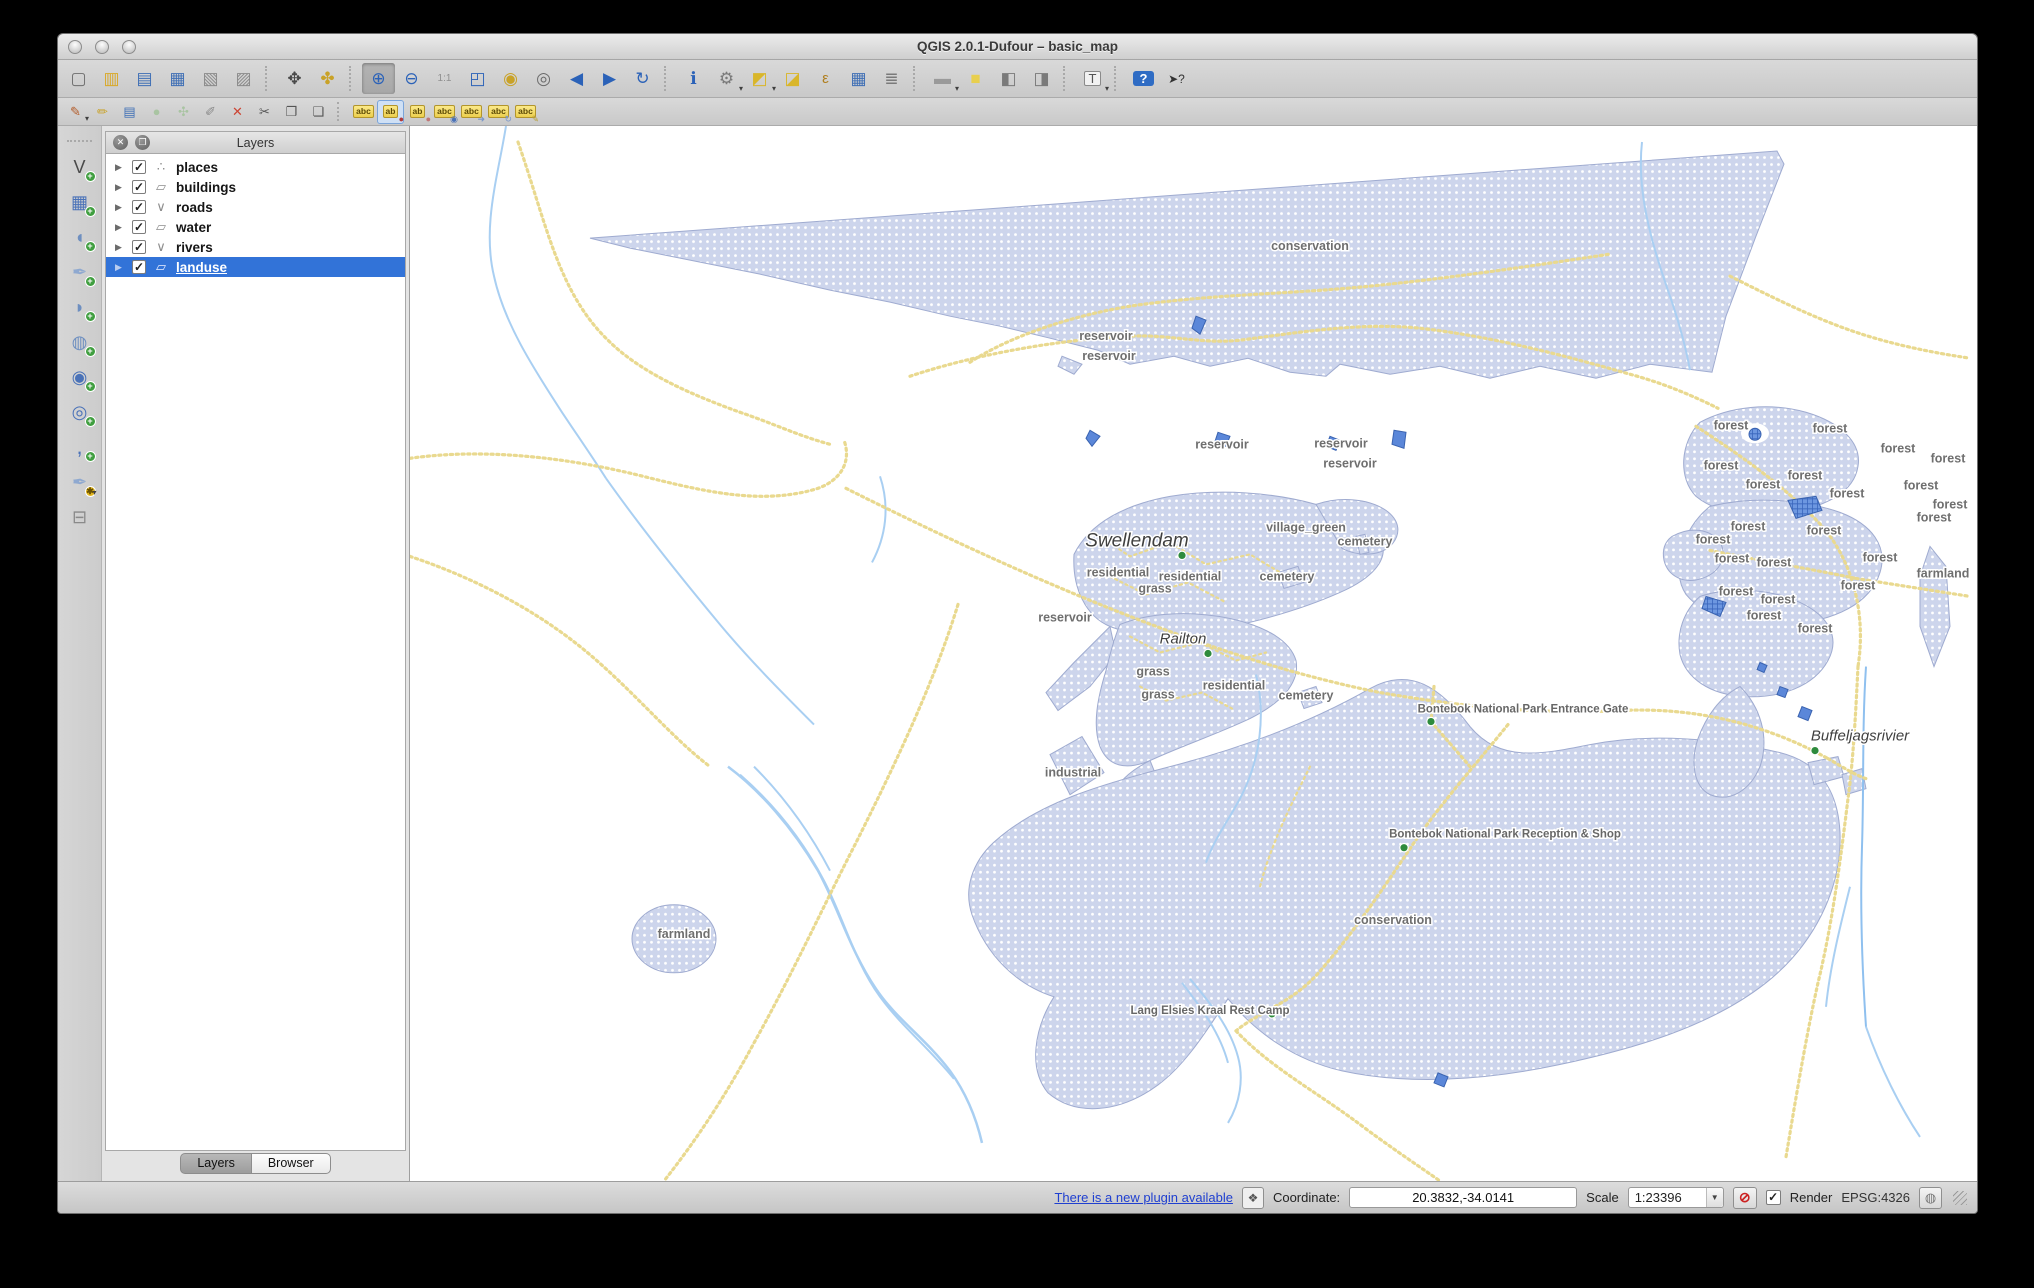  I want to click on run-feature-action-button: ⚙ ▾, so click(726, 78).